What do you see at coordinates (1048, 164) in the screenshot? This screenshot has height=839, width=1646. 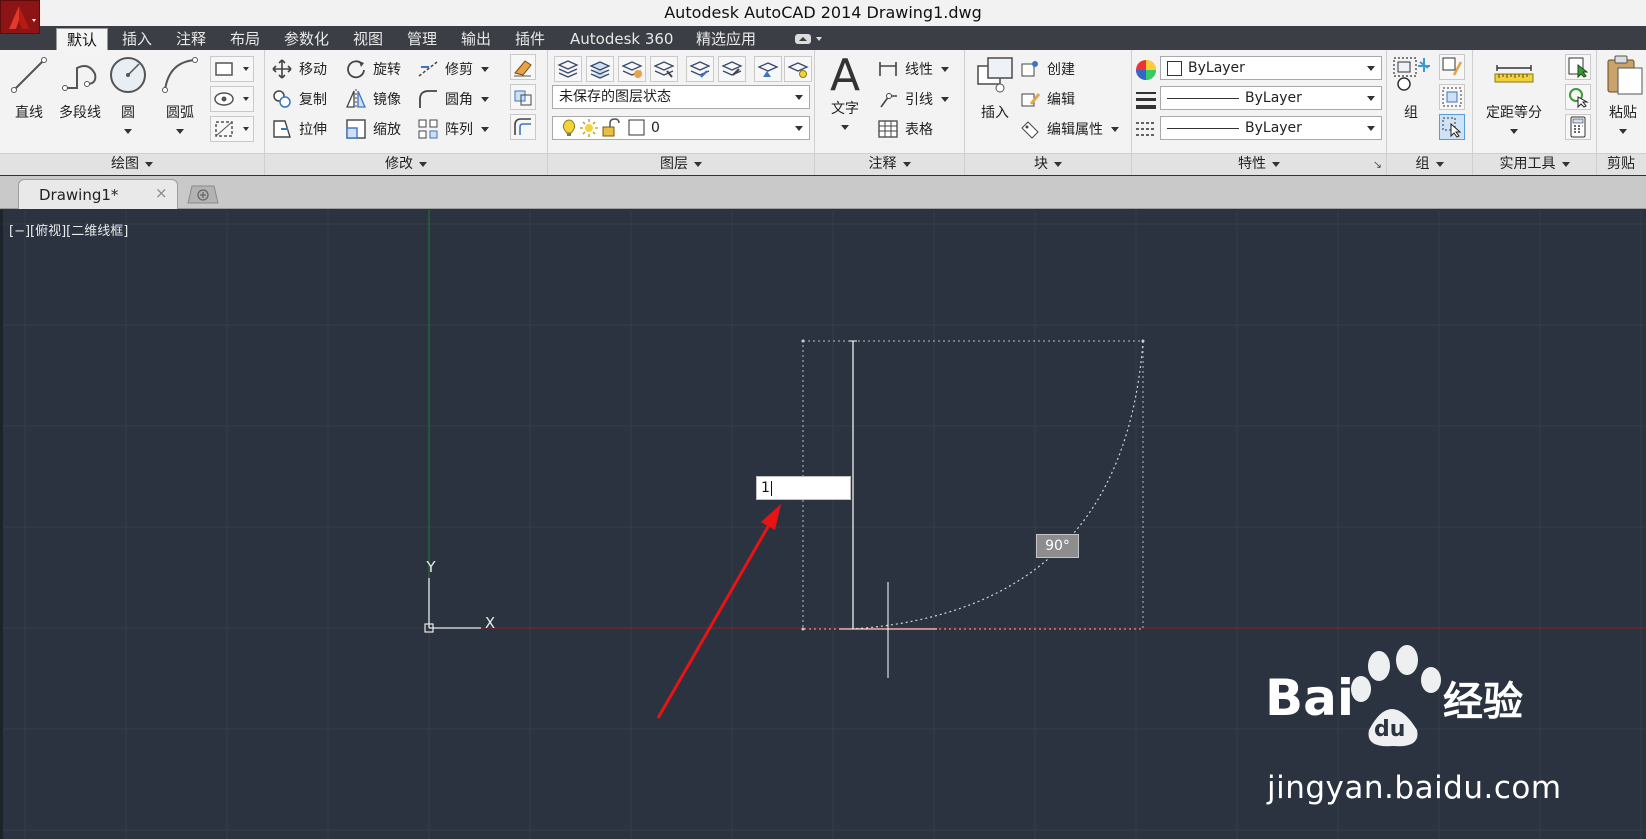 I see `panel-block-title: 块` at bounding box center [1048, 164].